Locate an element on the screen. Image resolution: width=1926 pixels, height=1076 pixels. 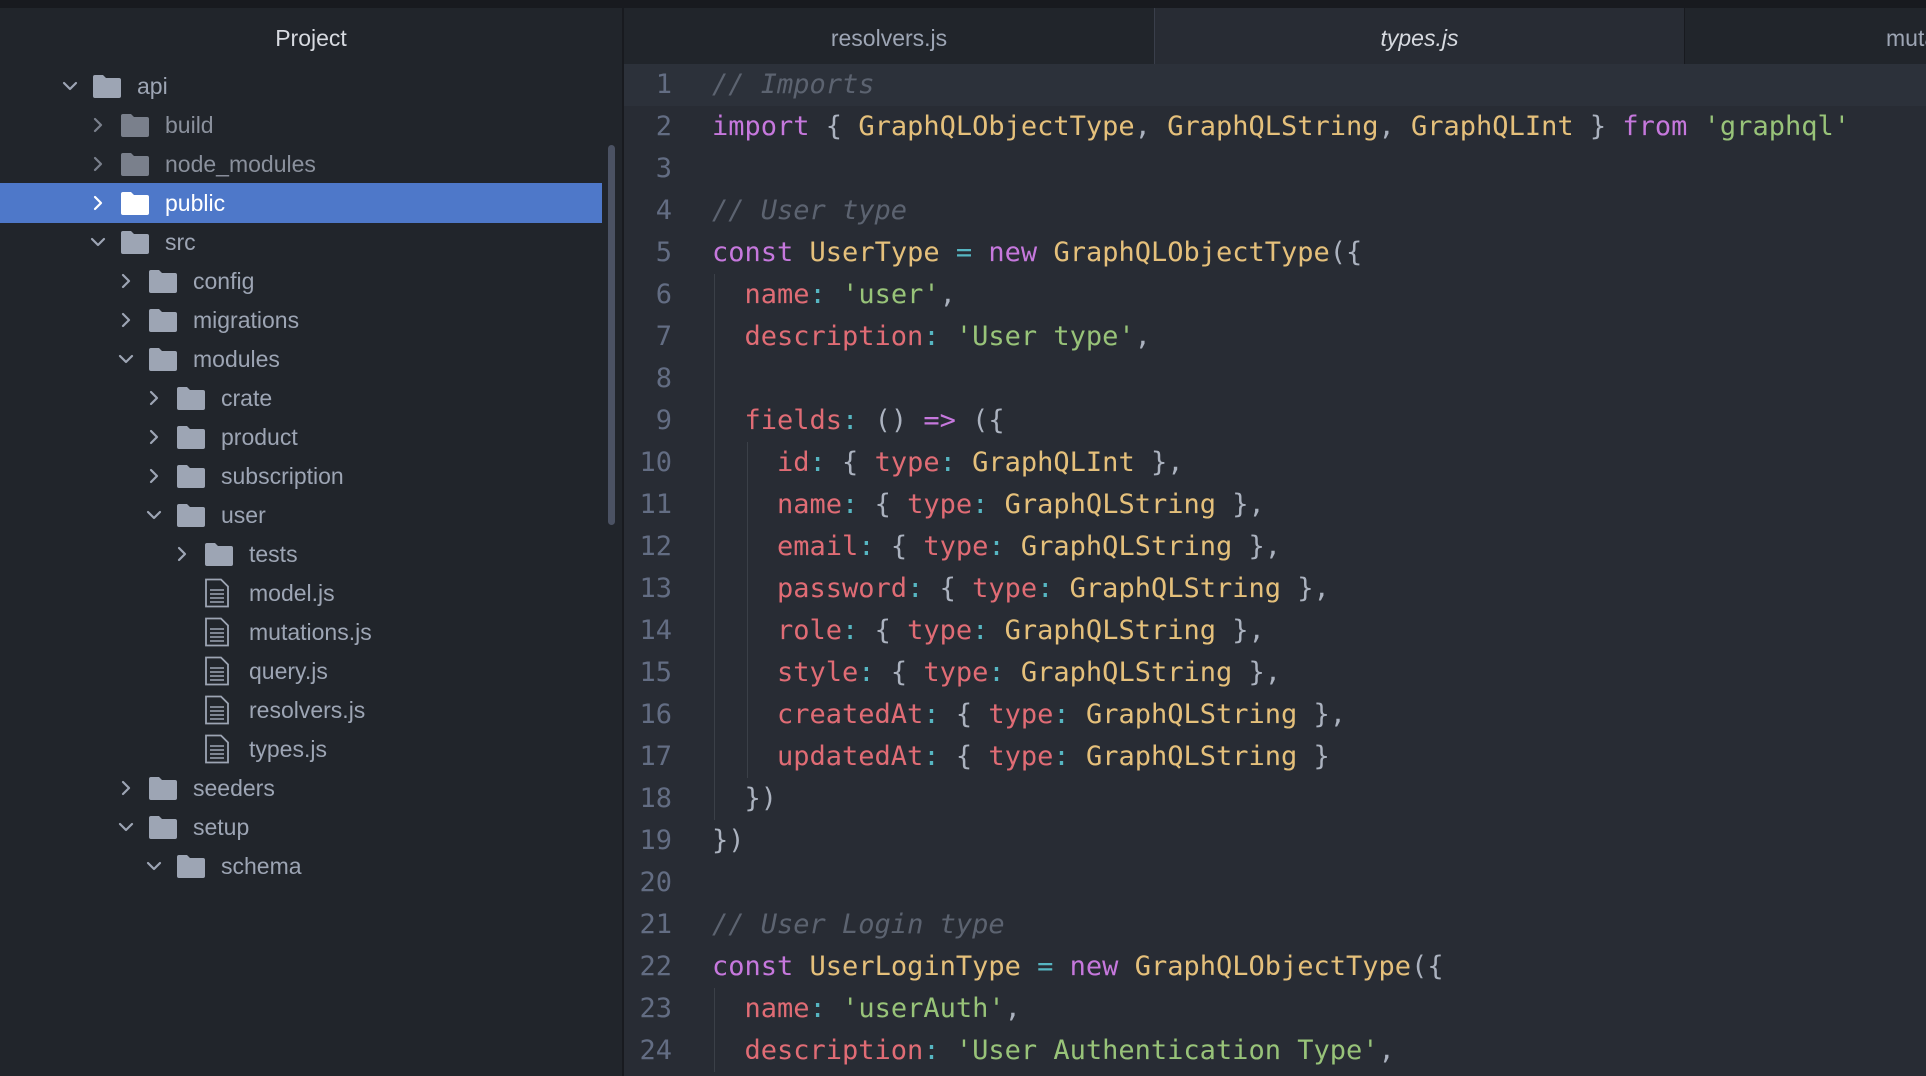
code-token: // Imports is located at coordinates (793, 84).